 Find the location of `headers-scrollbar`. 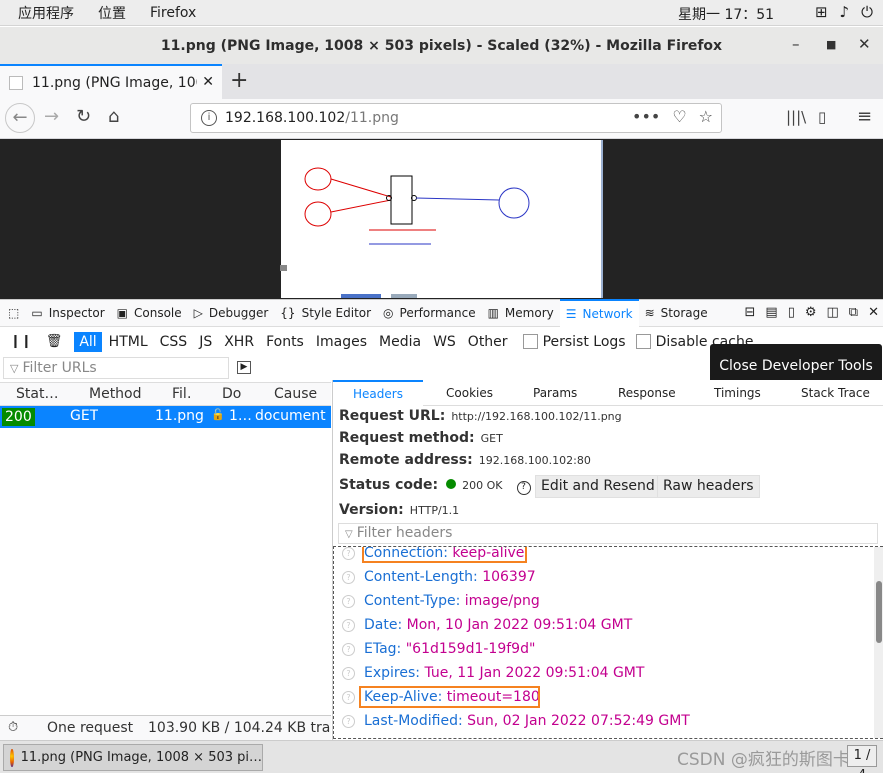

headers-scrollbar is located at coordinates (878, 642).